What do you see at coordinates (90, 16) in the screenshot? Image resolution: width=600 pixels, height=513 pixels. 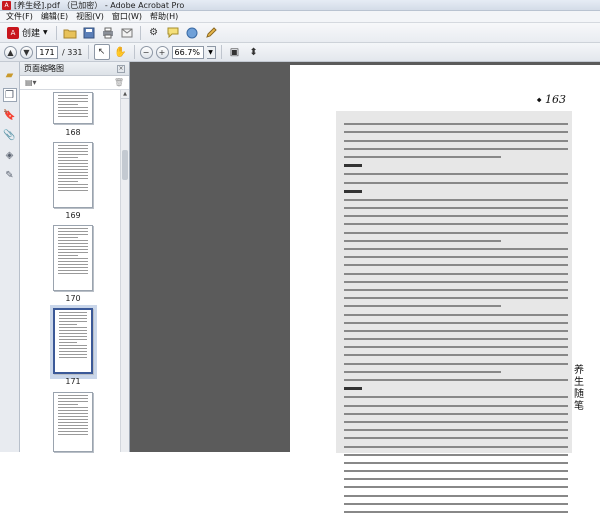 I see `menu-view: 视图(V)` at bounding box center [90, 16].